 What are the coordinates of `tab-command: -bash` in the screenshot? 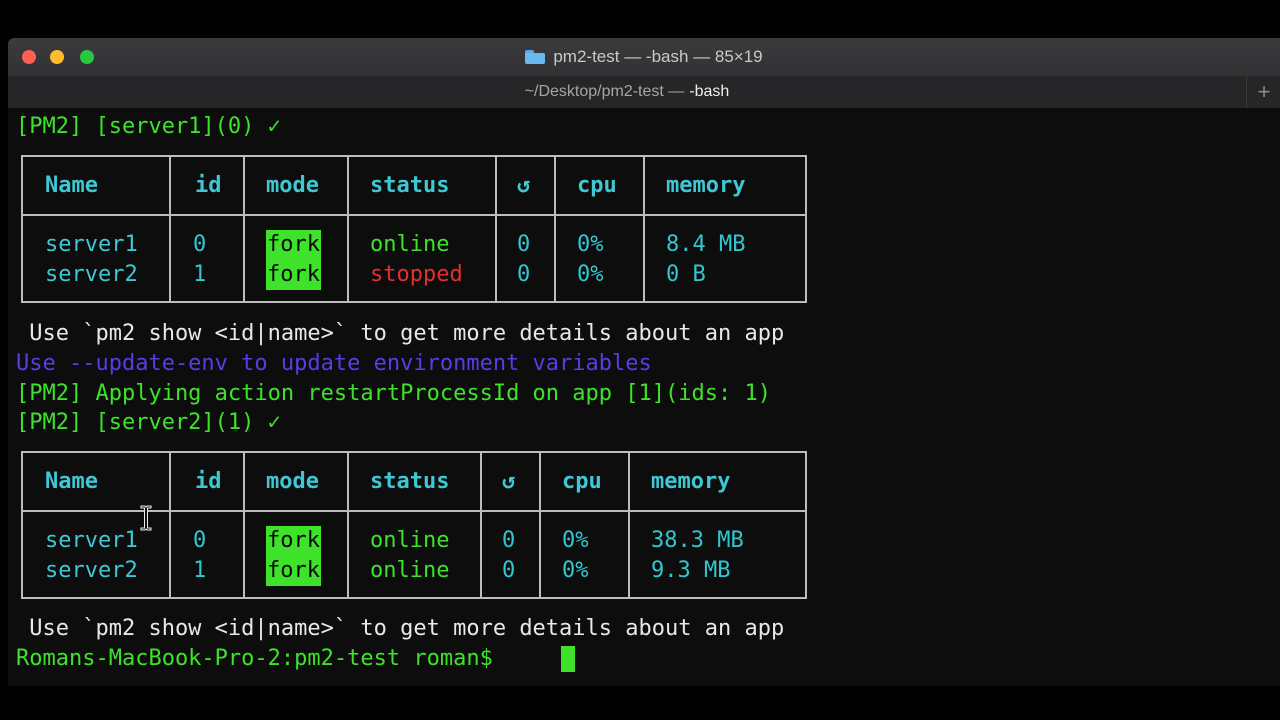 It's located at (709, 91).